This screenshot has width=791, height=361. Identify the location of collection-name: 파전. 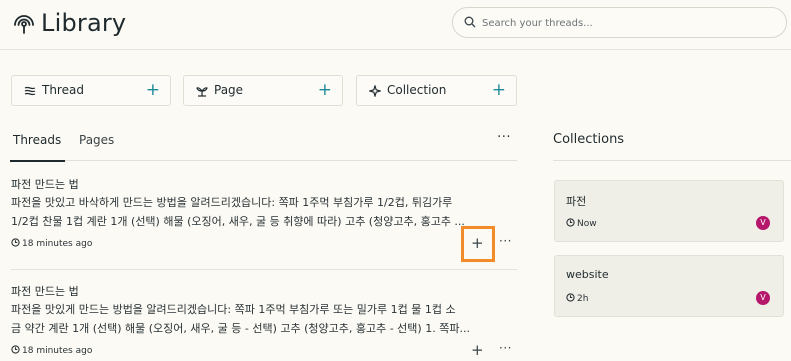
(576, 201).